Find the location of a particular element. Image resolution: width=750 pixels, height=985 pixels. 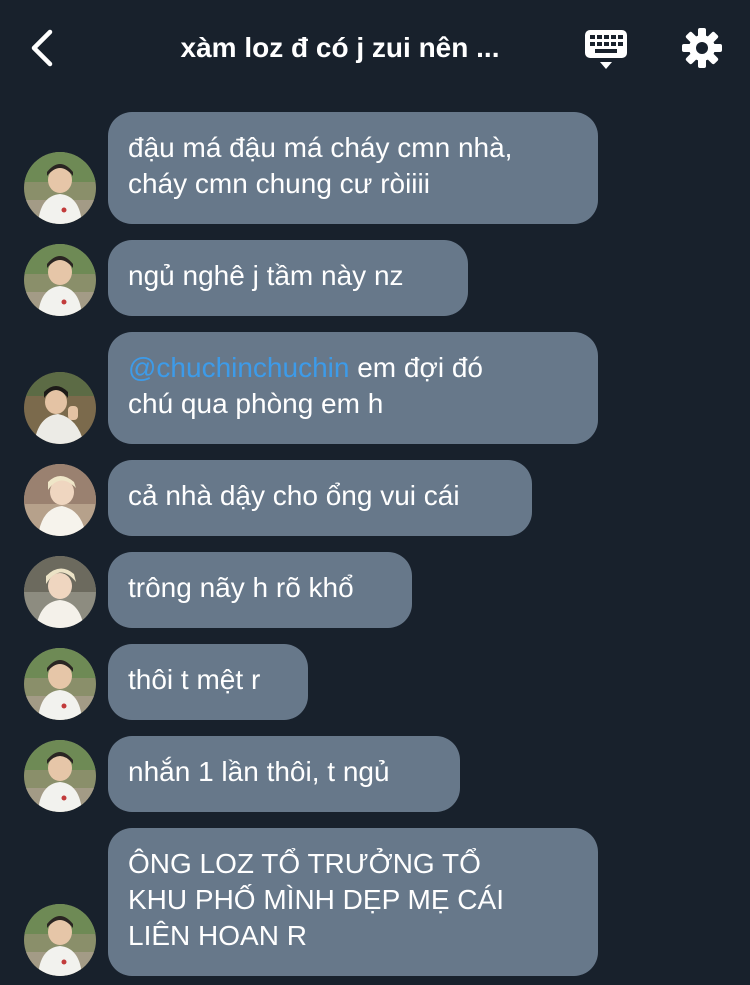

message-bubble: nhắn 1 lần thôi, t ngủ is located at coordinates (284, 774).